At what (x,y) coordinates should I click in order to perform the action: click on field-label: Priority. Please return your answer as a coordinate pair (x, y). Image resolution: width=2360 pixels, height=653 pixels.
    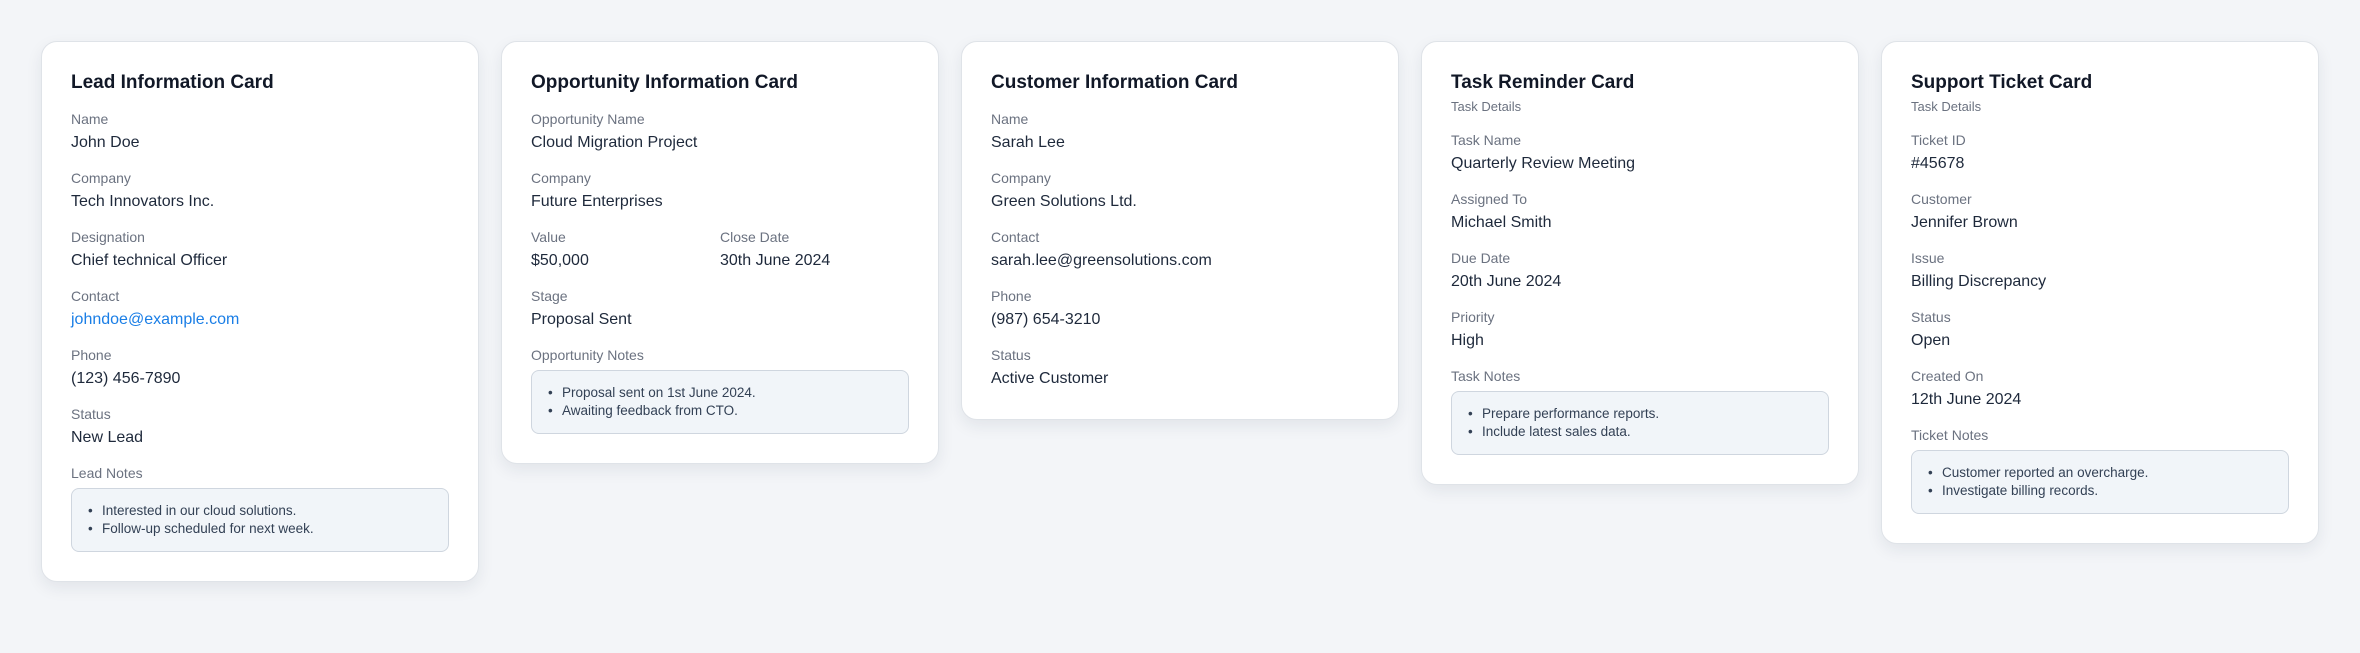
    Looking at the image, I should click on (1473, 317).